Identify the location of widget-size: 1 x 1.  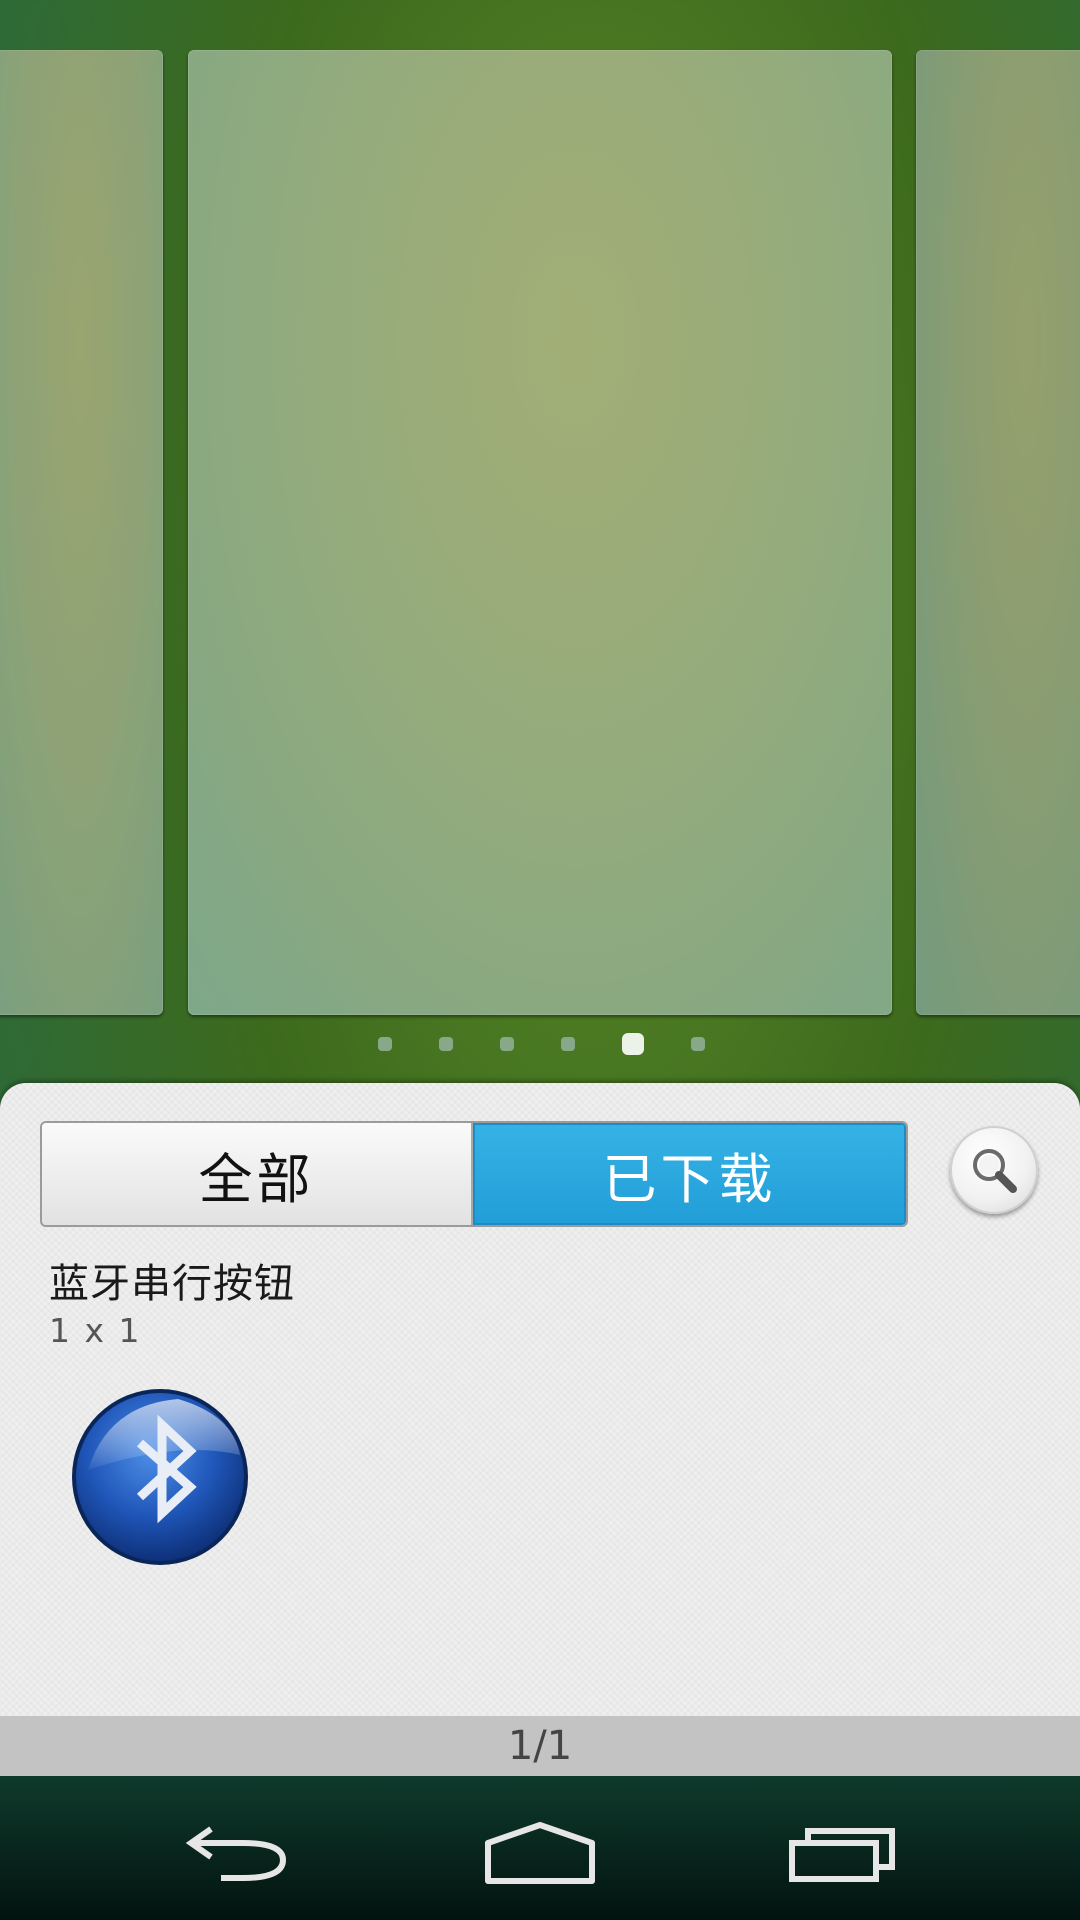
(95, 1330).